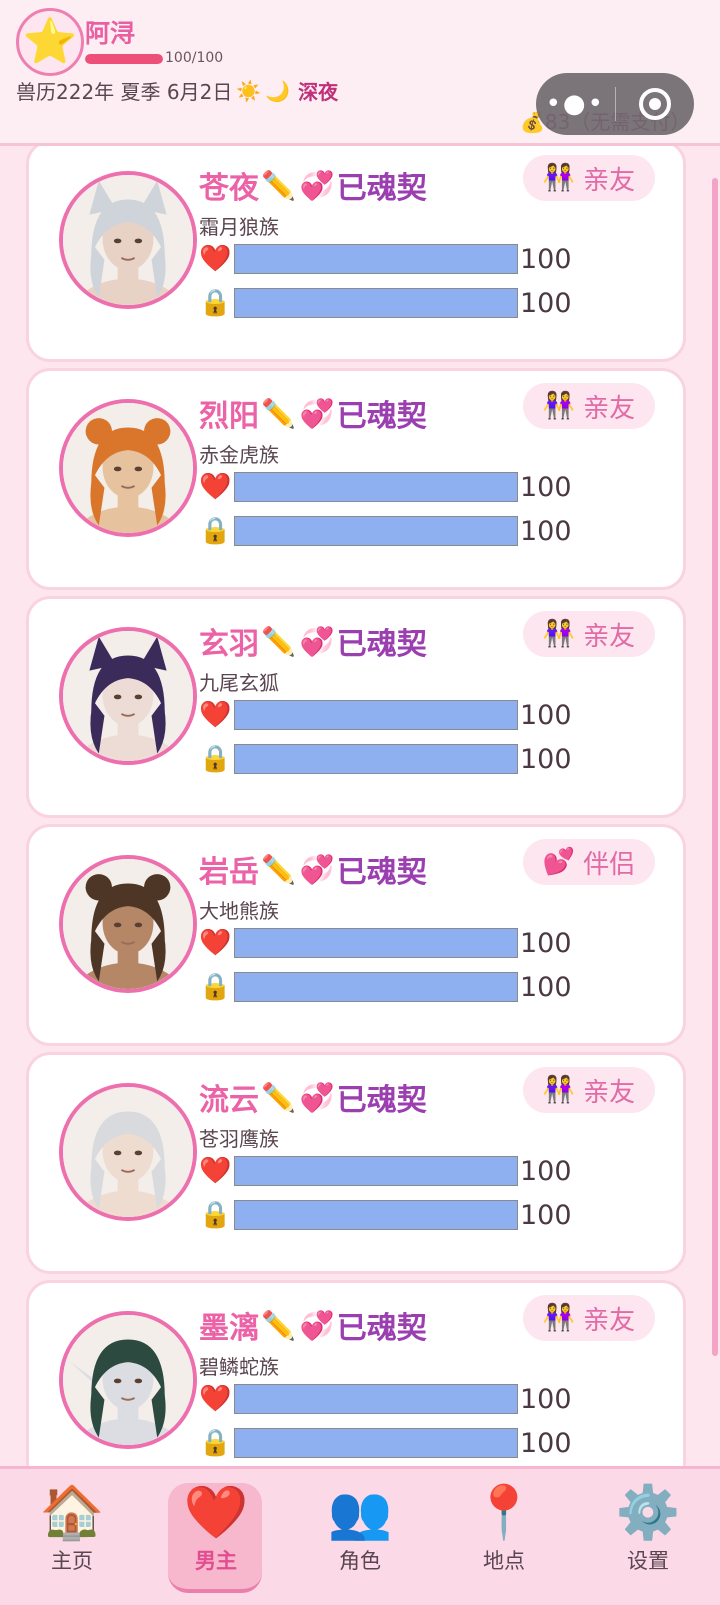 The image size is (720, 1605). What do you see at coordinates (318, 92) in the screenshot?
I see `time-of-day: 深夜` at bounding box center [318, 92].